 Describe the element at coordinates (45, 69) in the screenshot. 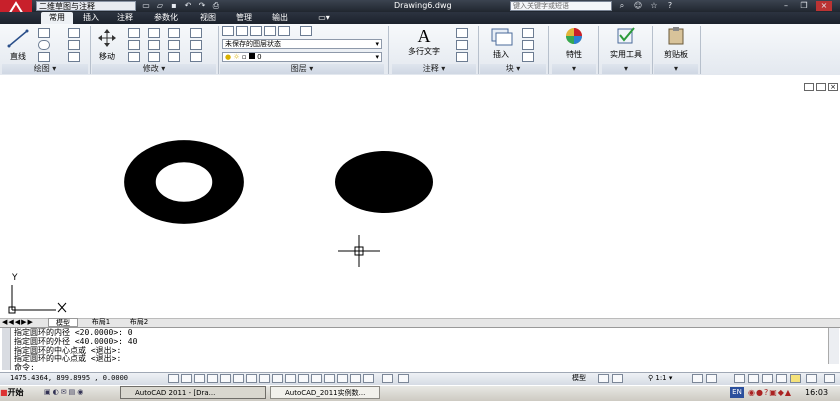

I see `draw-panel-title: 绘图 ▾` at that location.